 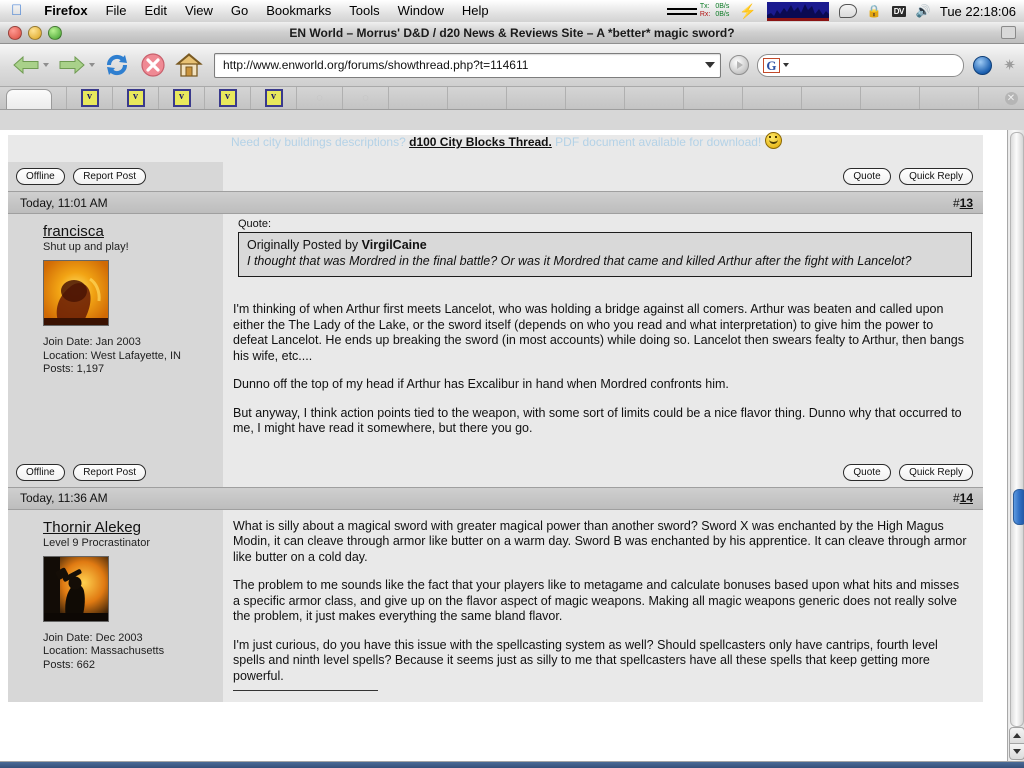 What do you see at coordinates (771, 65) in the screenshot?
I see `google-search-icon: G` at bounding box center [771, 65].